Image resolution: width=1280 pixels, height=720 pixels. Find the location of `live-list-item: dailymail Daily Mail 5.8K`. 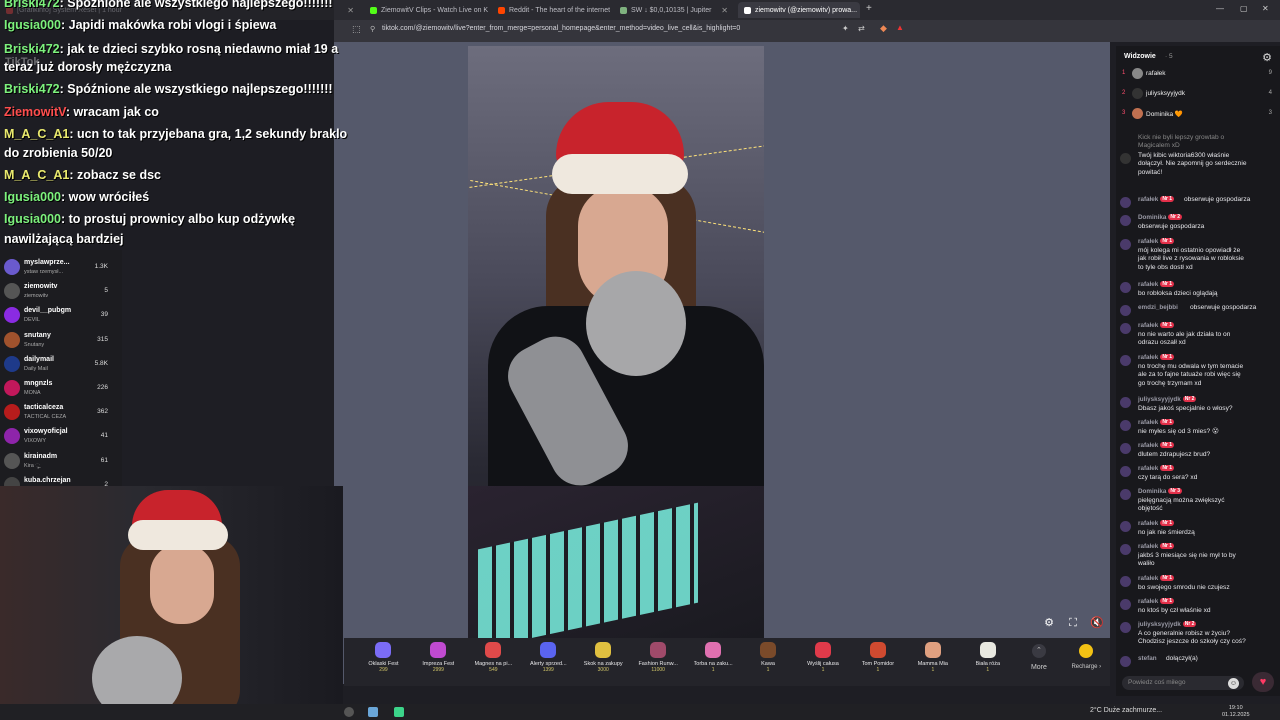

live-list-item: dailymail Daily Mail 5.8K is located at coordinates (61, 365).